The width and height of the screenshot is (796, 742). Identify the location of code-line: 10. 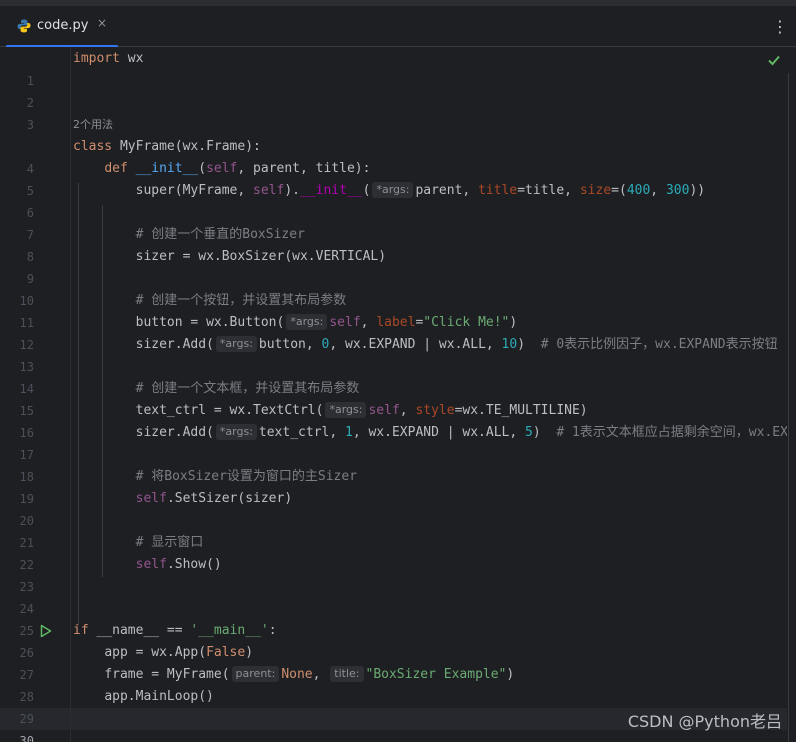
(393, 288).